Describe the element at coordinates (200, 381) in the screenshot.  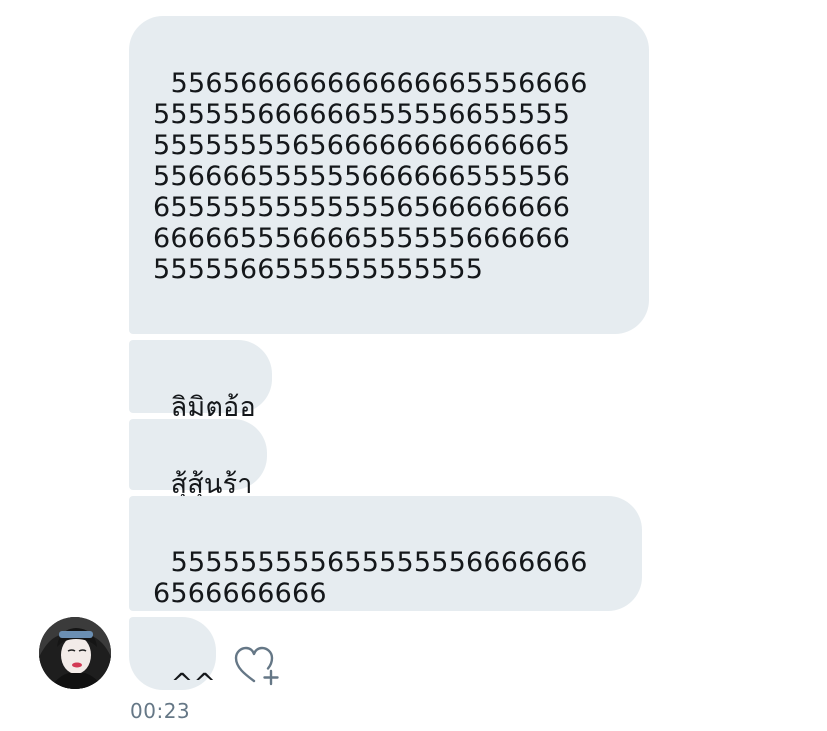
I see `message-bubble: ลิมิตอ้อ` at that location.